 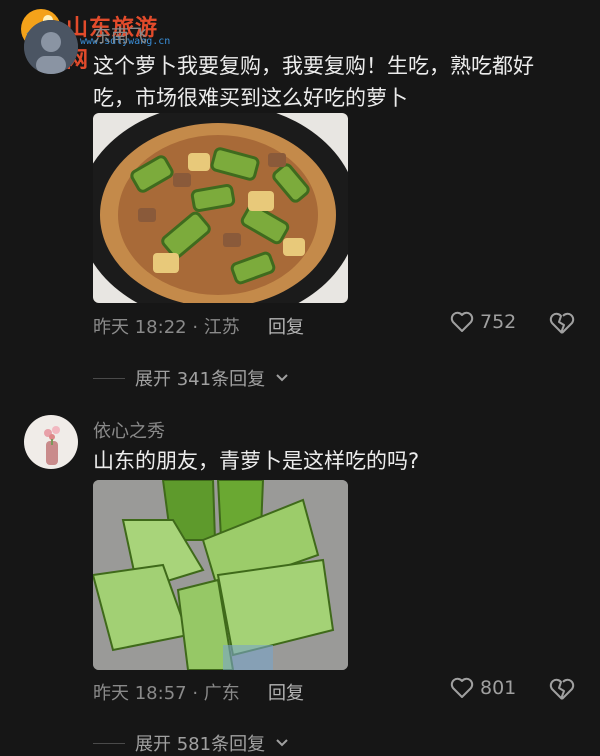 What do you see at coordinates (166, 693) in the screenshot?
I see `comment-time-location: 昨天 18:57 · 广东` at bounding box center [166, 693].